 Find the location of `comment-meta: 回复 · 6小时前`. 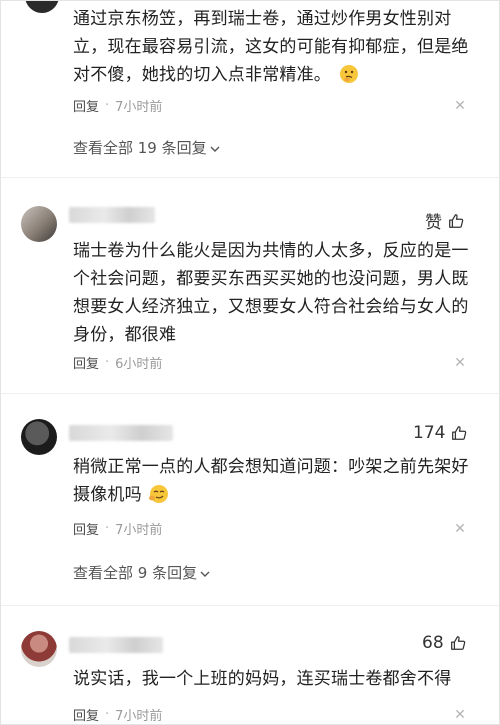

comment-meta: 回复 · 6小时前 is located at coordinates (117, 362).